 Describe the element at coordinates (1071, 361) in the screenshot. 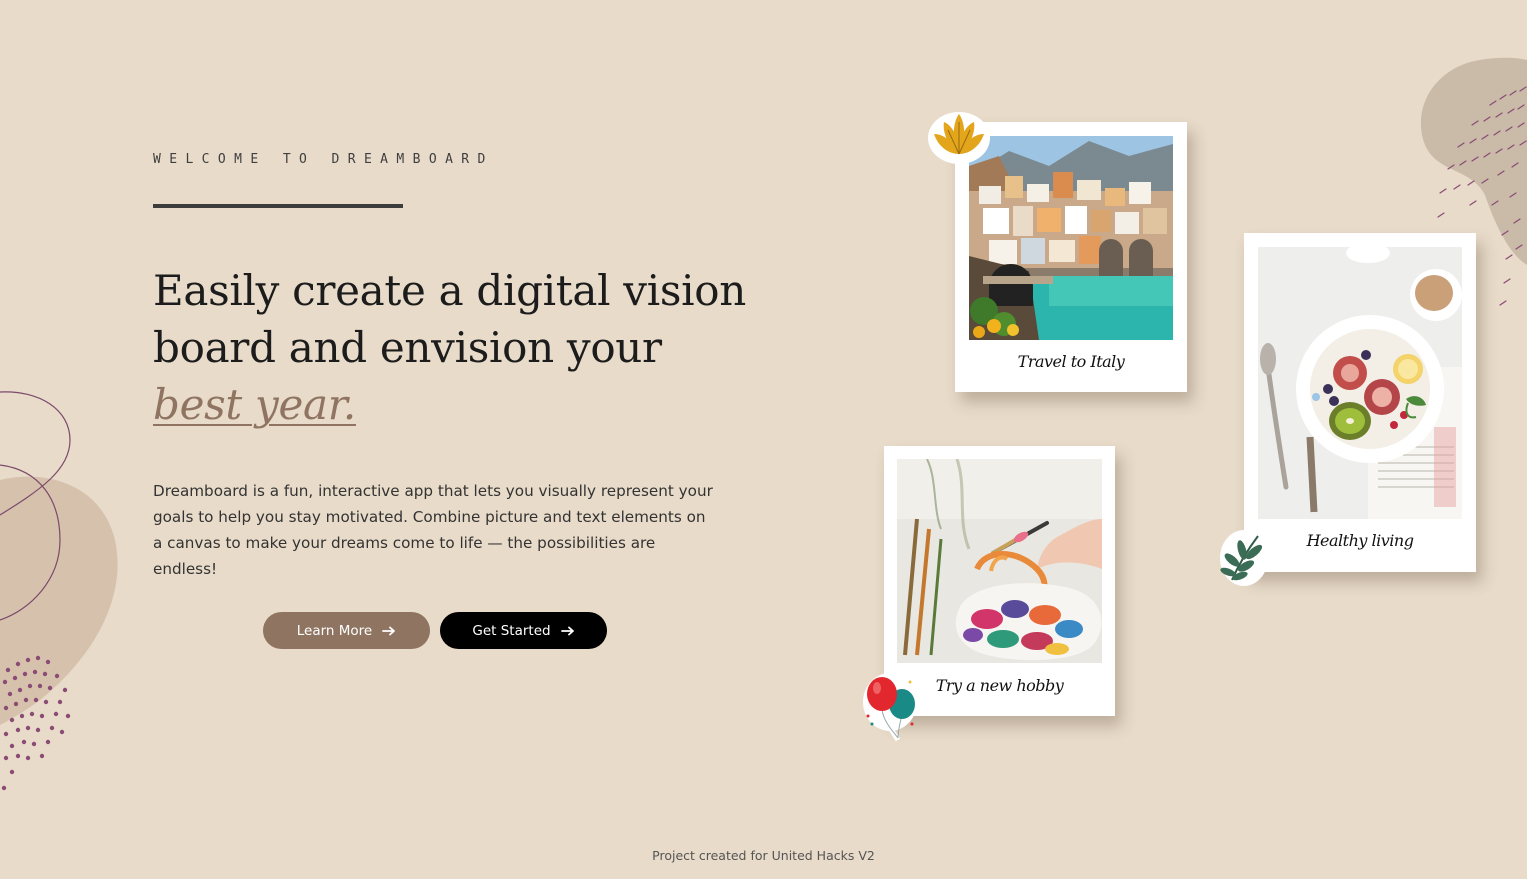

I see `italy-caption: Travel to Italy` at that location.